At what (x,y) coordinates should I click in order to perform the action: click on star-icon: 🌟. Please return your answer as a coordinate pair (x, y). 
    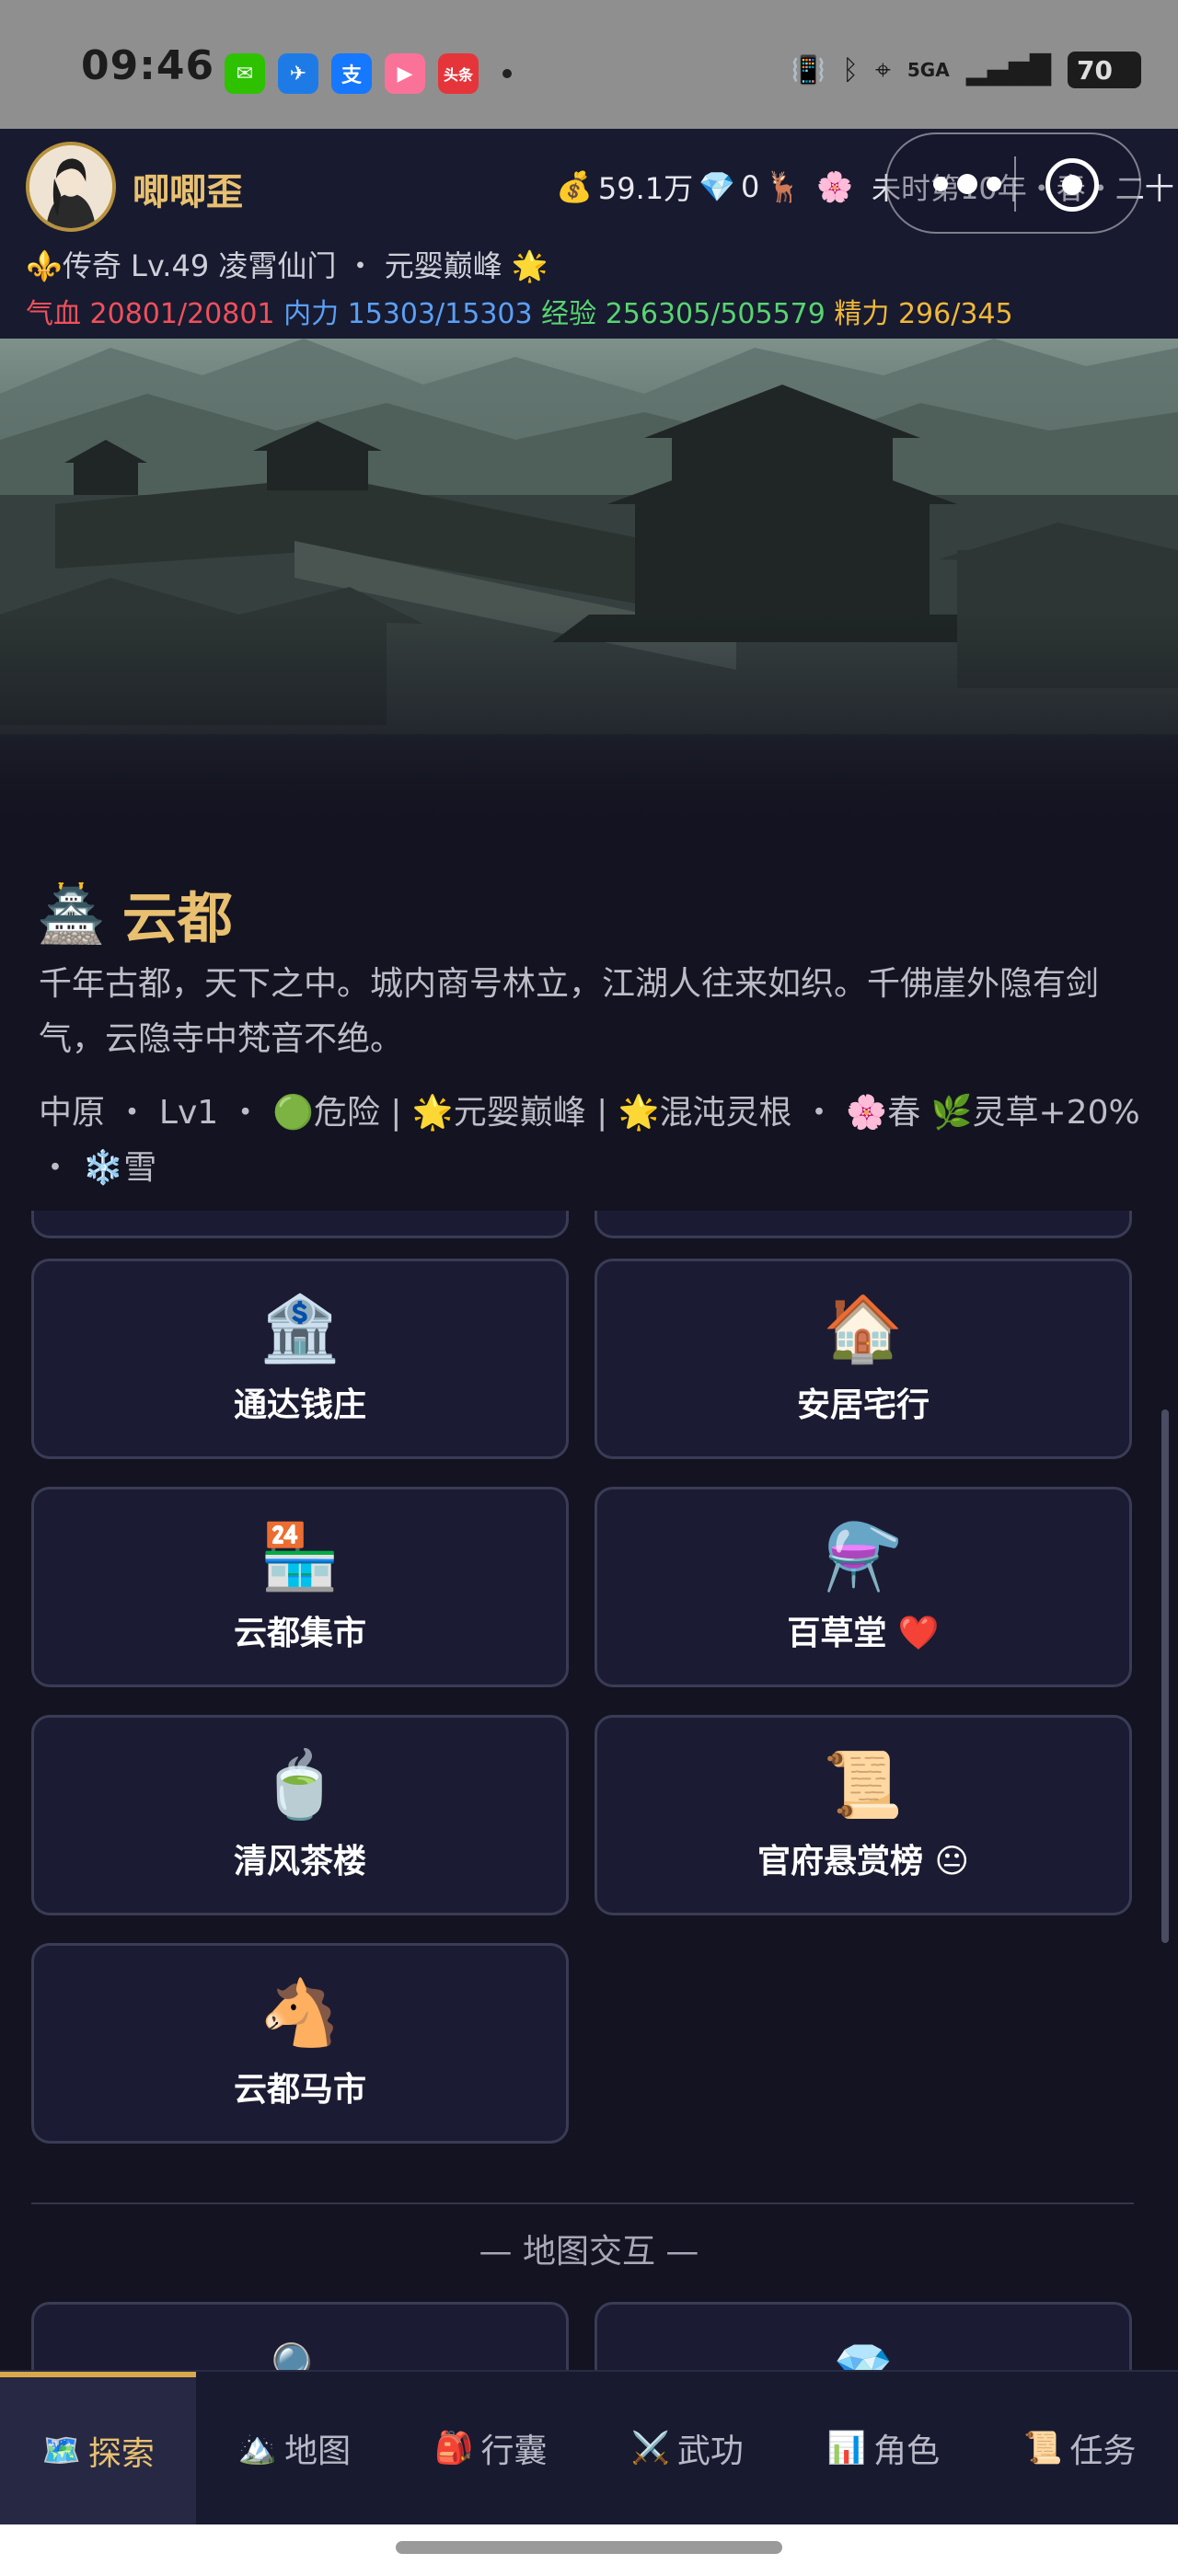
    Looking at the image, I should click on (530, 265).